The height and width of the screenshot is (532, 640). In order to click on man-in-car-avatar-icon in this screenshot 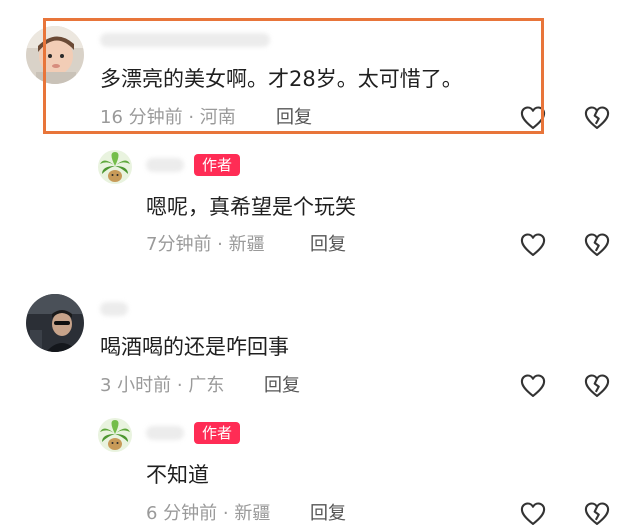, I will do `click(55, 323)`.